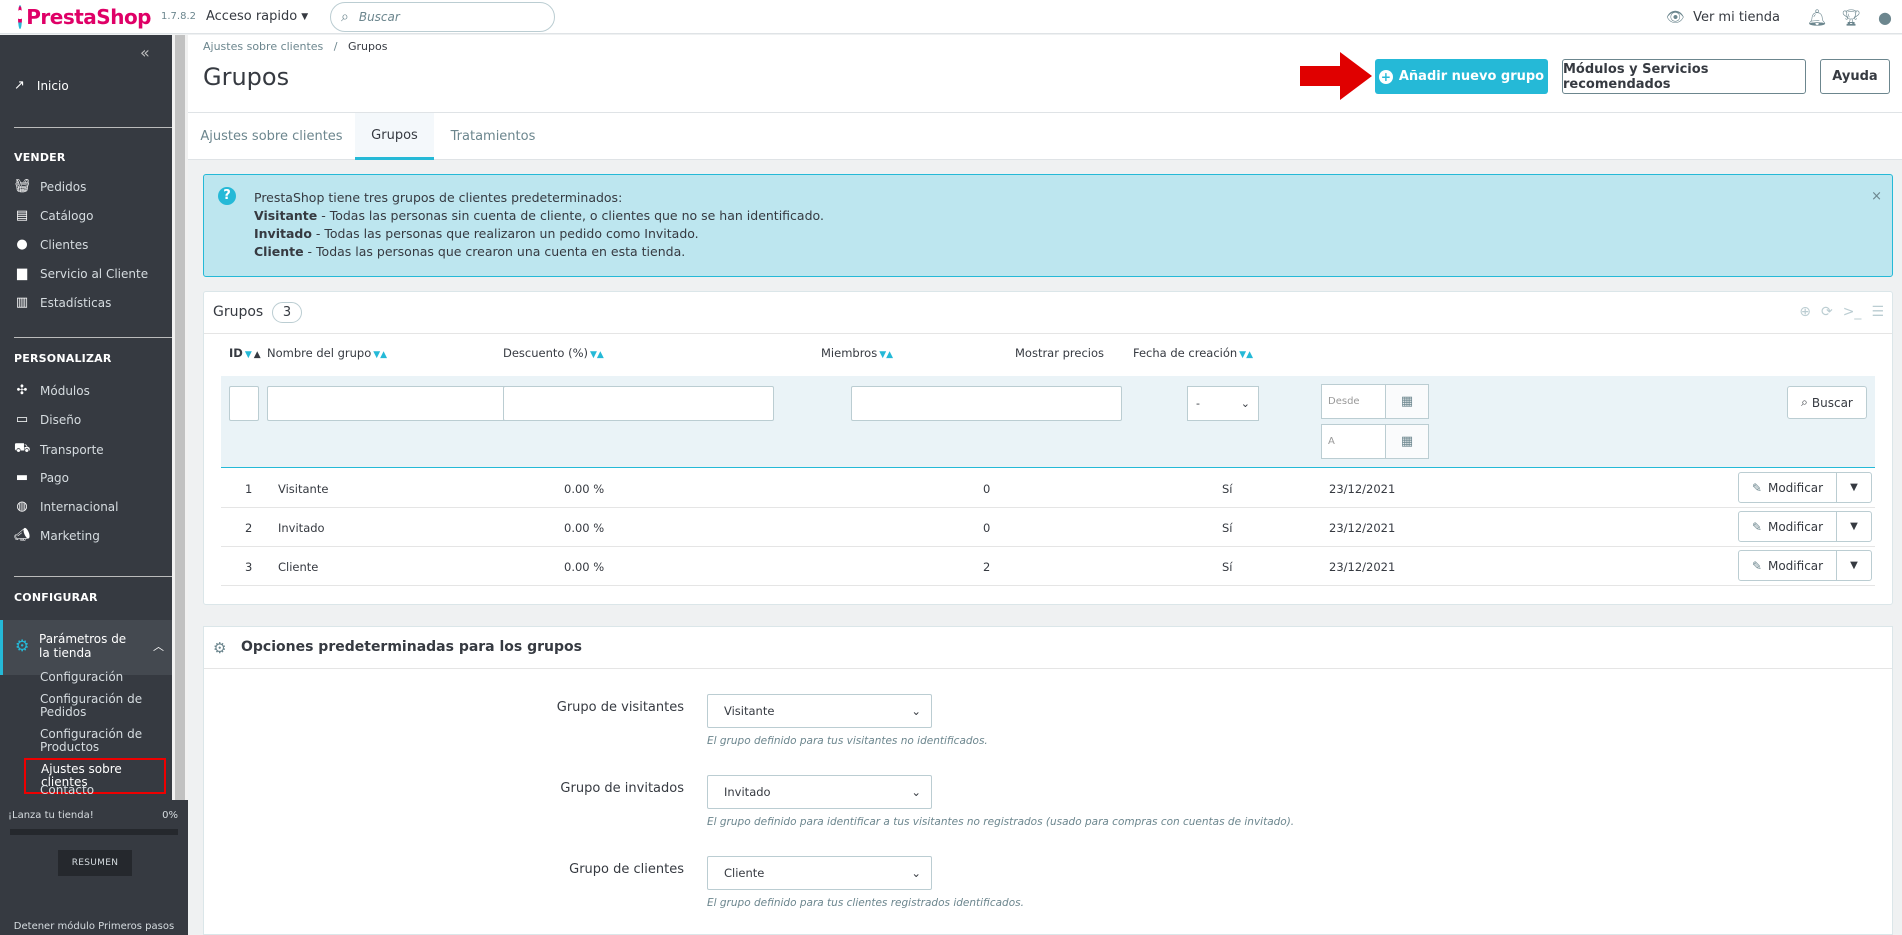  What do you see at coordinates (1876, 196) in the screenshot?
I see `close-icon: ×` at bounding box center [1876, 196].